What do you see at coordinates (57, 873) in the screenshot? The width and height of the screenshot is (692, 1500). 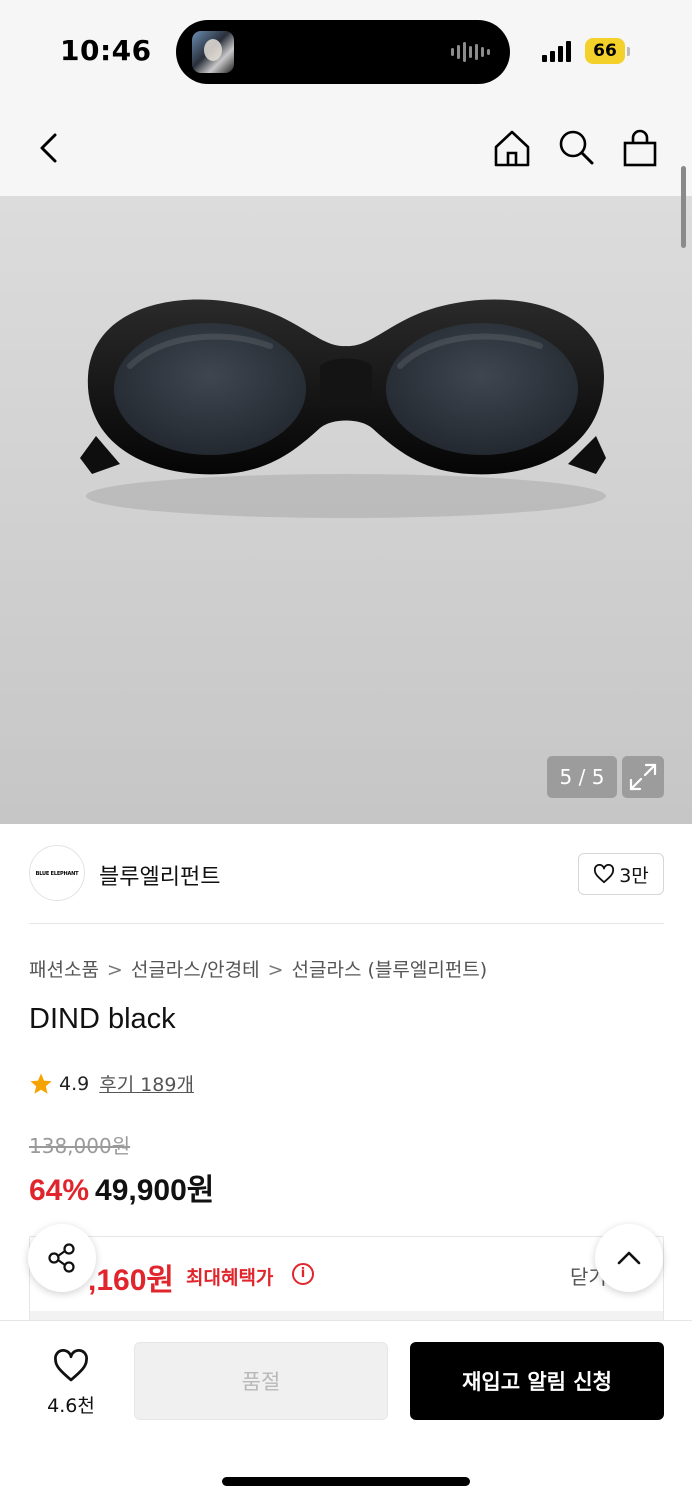 I see `brand-logo: BLUE ELEPHANT` at bounding box center [57, 873].